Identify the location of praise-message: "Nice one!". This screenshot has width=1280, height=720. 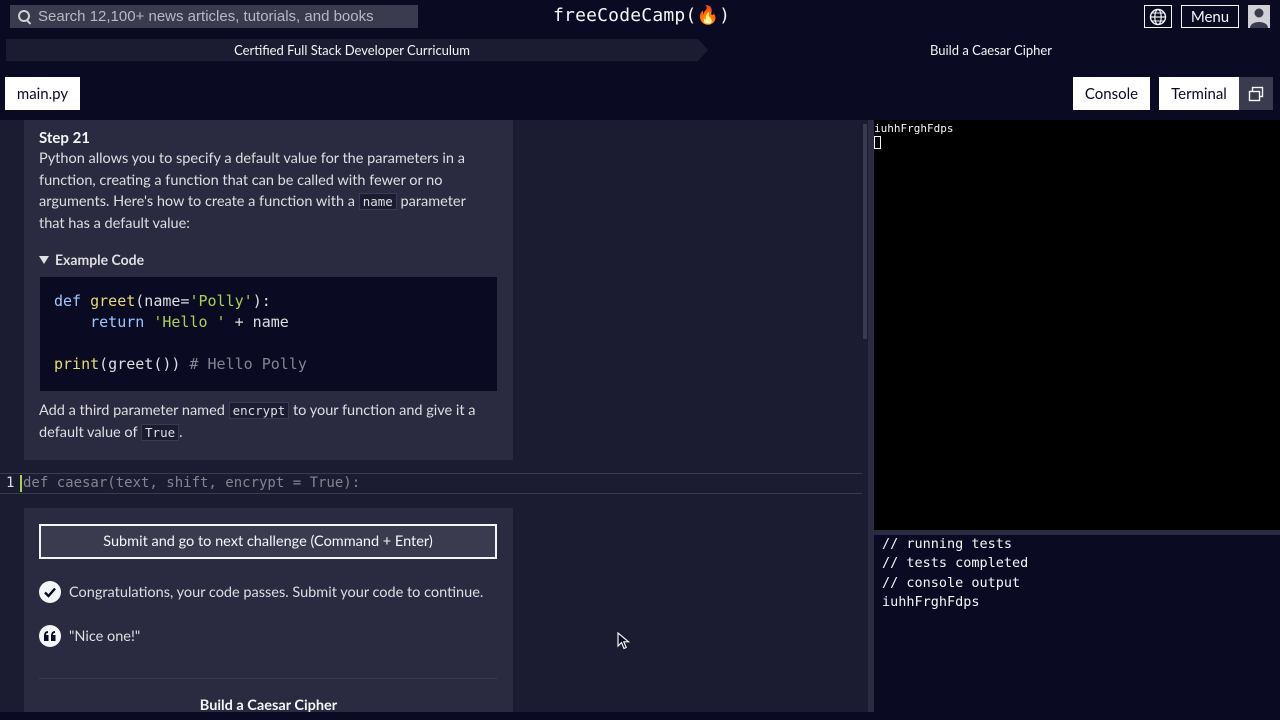
(89, 636).